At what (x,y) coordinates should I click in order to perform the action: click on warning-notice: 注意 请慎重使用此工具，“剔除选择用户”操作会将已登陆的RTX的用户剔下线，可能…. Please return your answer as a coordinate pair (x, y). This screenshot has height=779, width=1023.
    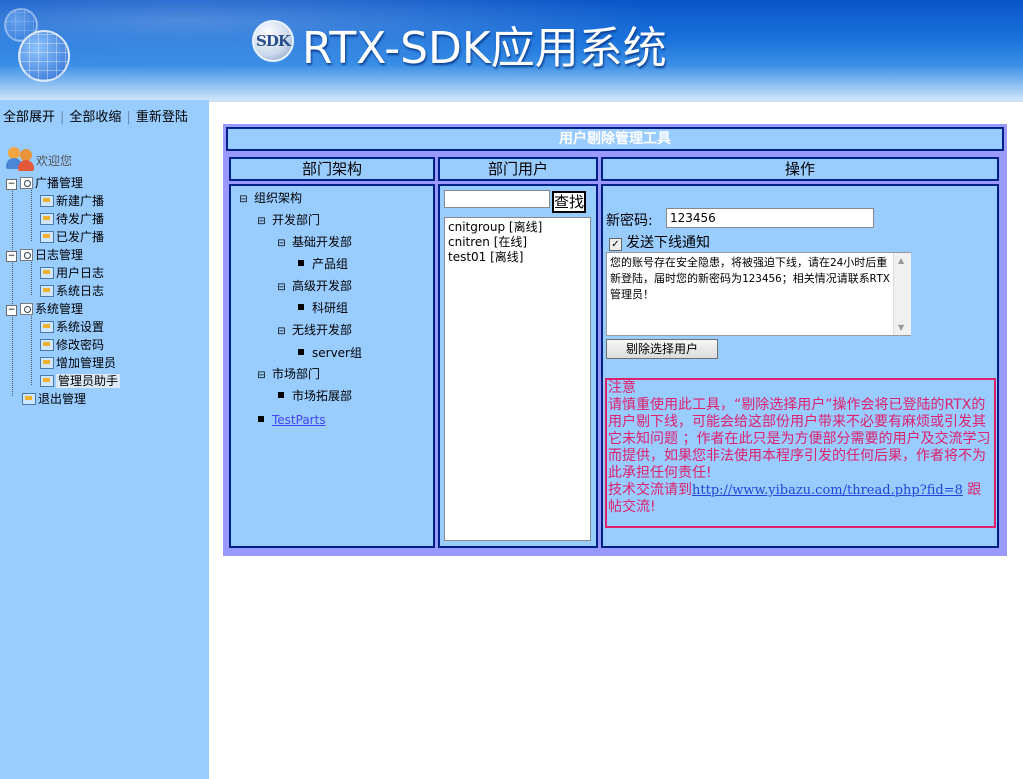
    Looking at the image, I should click on (800, 453).